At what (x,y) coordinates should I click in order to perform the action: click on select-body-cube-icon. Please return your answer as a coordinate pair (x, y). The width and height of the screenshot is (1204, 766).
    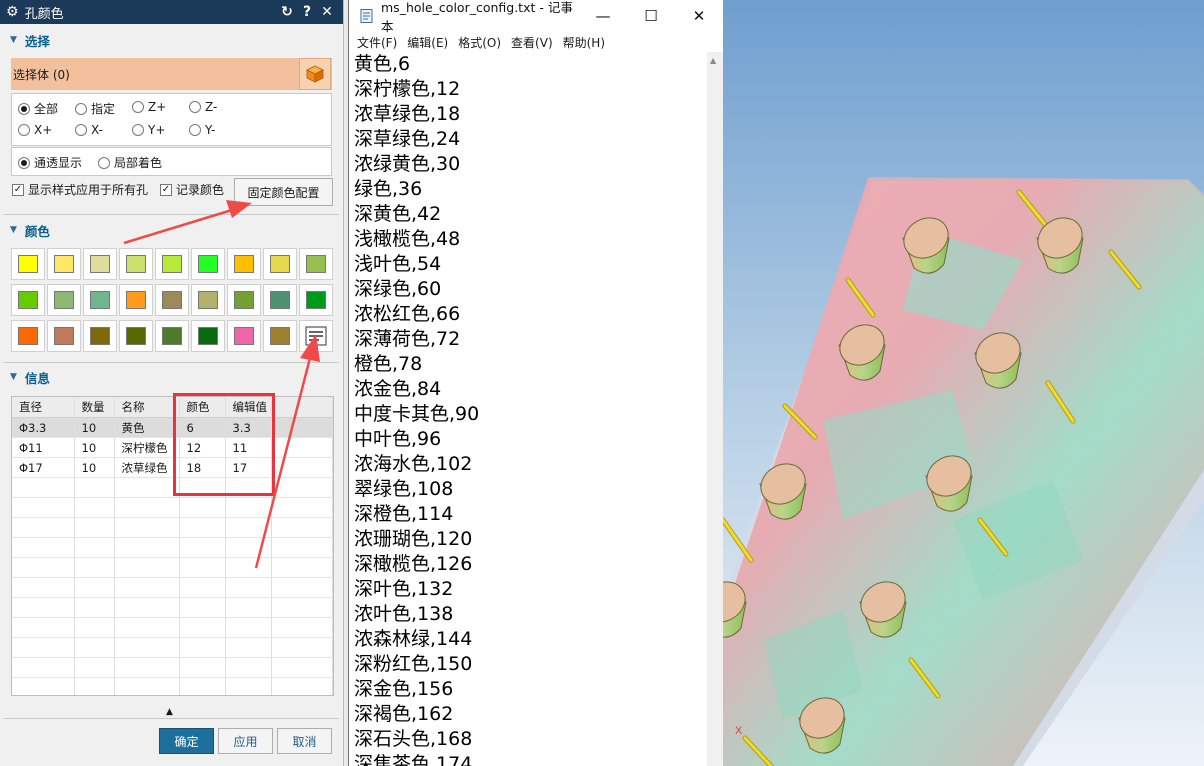
    Looking at the image, I should click on (315, 74).